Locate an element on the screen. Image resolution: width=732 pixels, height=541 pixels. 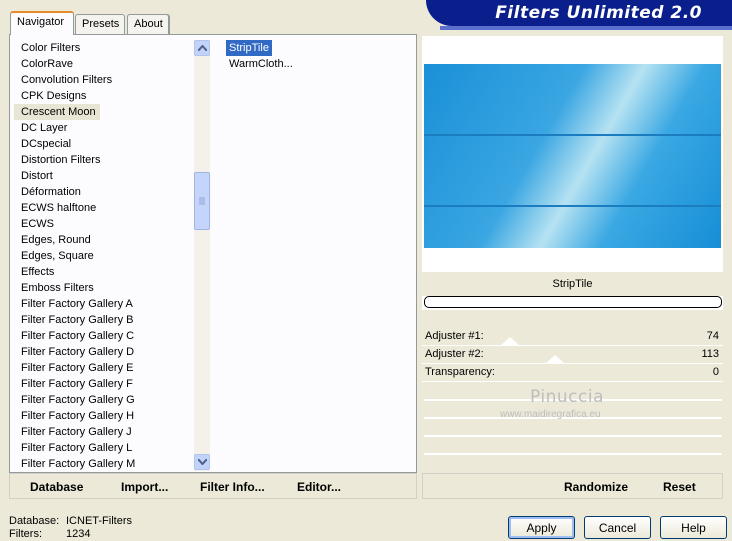
apply-label: Apply is located at coordinates (541, 527).